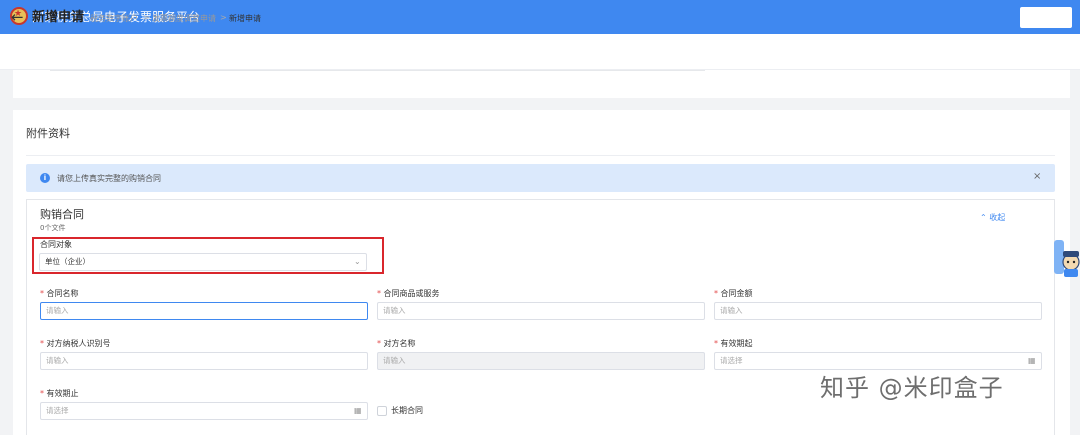 The width and height of the screenshot is (1080, 435). Describe the element at coordinates (407, 410) in the screenshot. I see `long-term-label: 长期合同` at that location.